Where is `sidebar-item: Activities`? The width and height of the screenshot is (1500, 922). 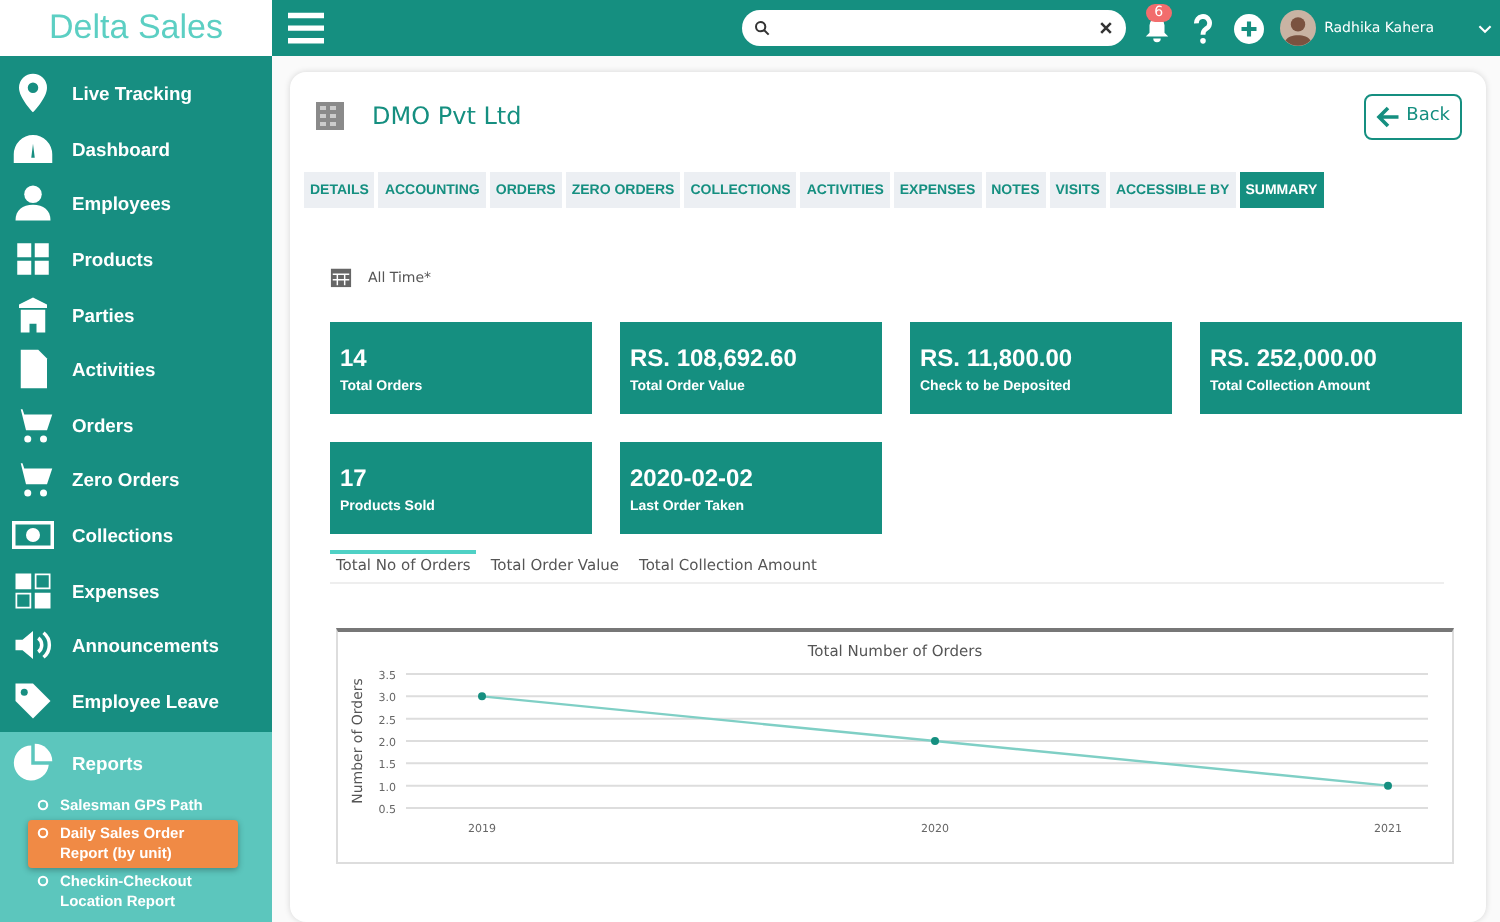 sidebar-item: Activities is located at coordinates (114, 369).